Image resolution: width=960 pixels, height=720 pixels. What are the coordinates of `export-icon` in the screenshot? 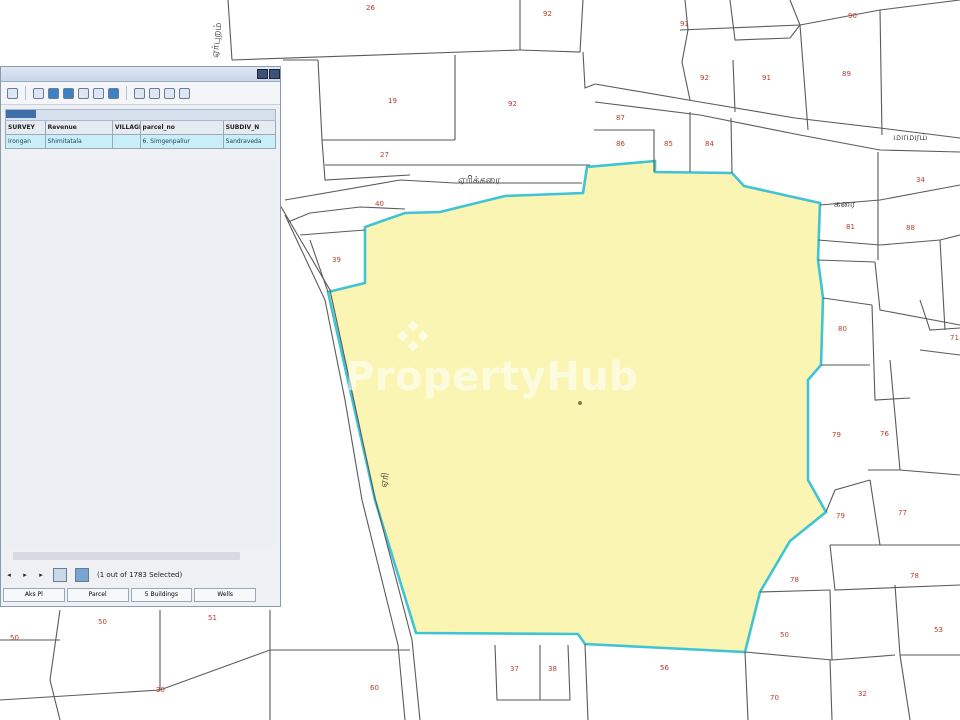 It's located at (184, 93).